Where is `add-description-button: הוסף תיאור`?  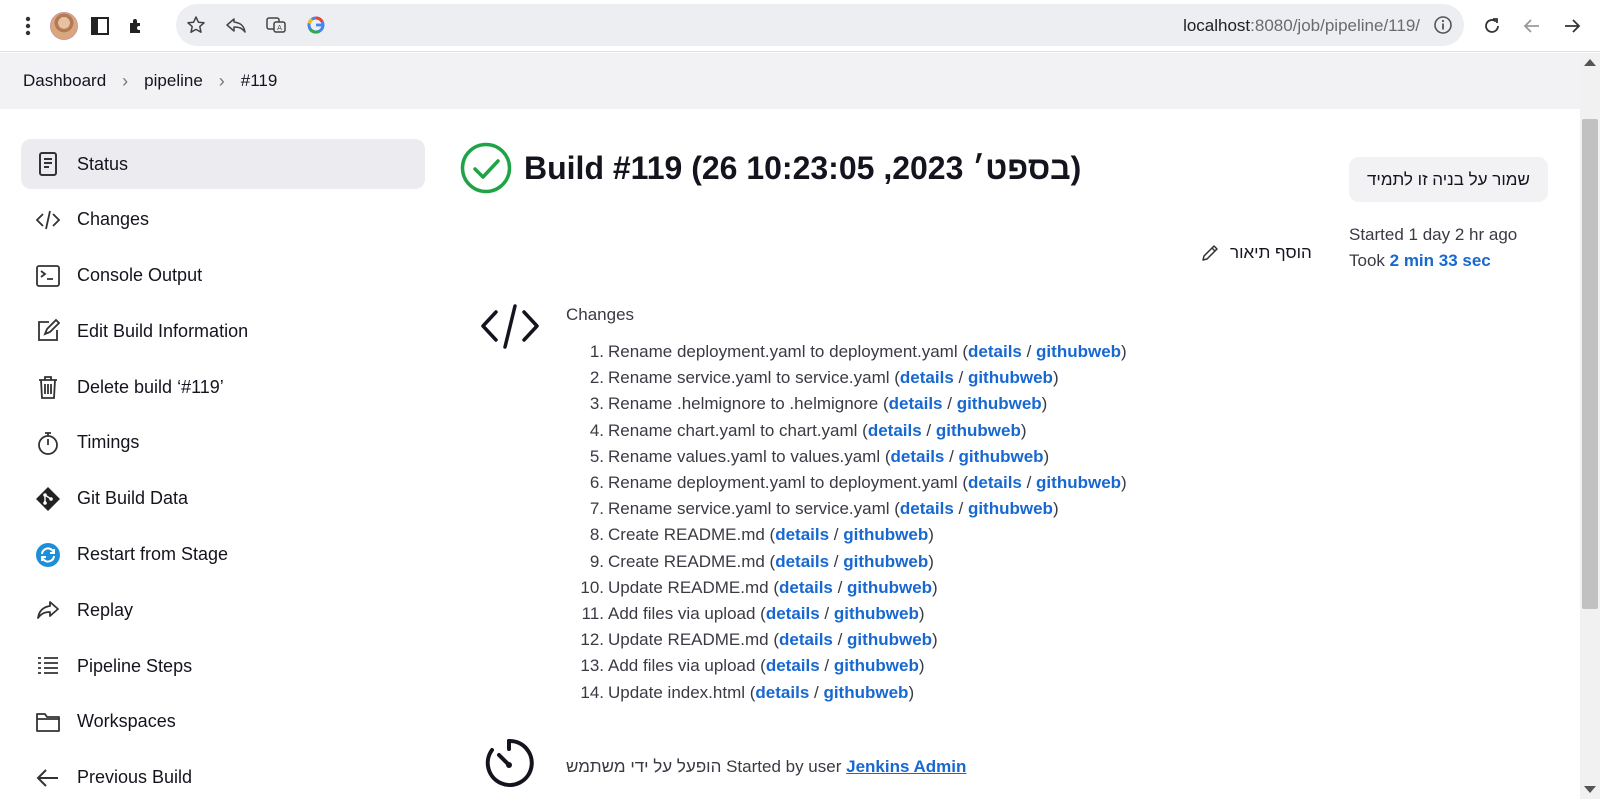 add-description-button: הוסף תיאור is located at coordinates (1256, 253).